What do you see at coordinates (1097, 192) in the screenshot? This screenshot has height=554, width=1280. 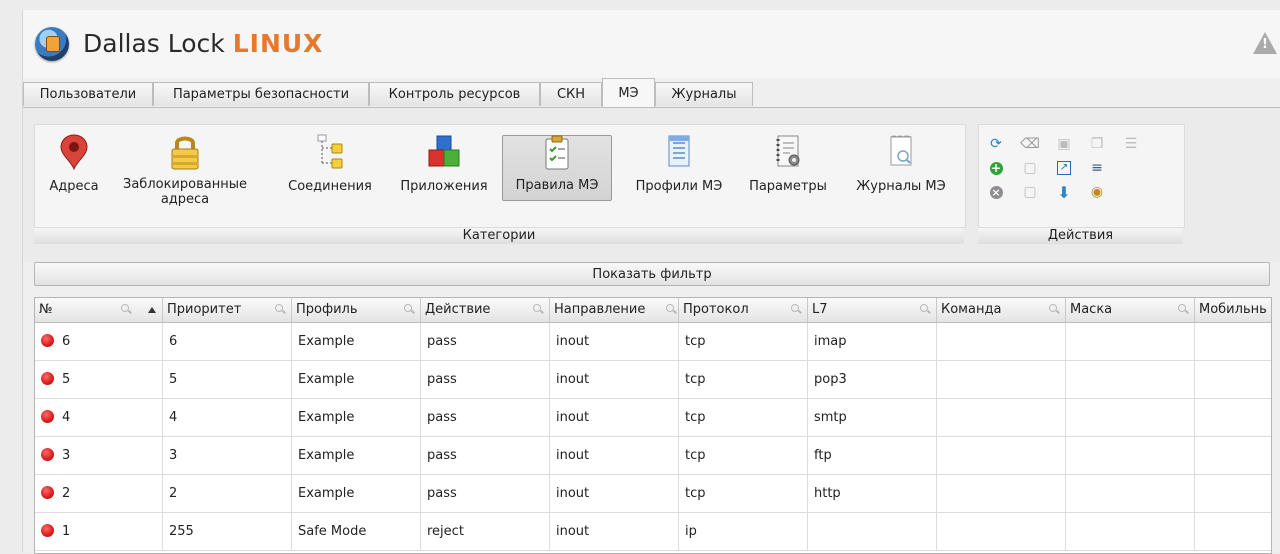 I see `view-icon: ◉` at bounding box center [1097, 192].